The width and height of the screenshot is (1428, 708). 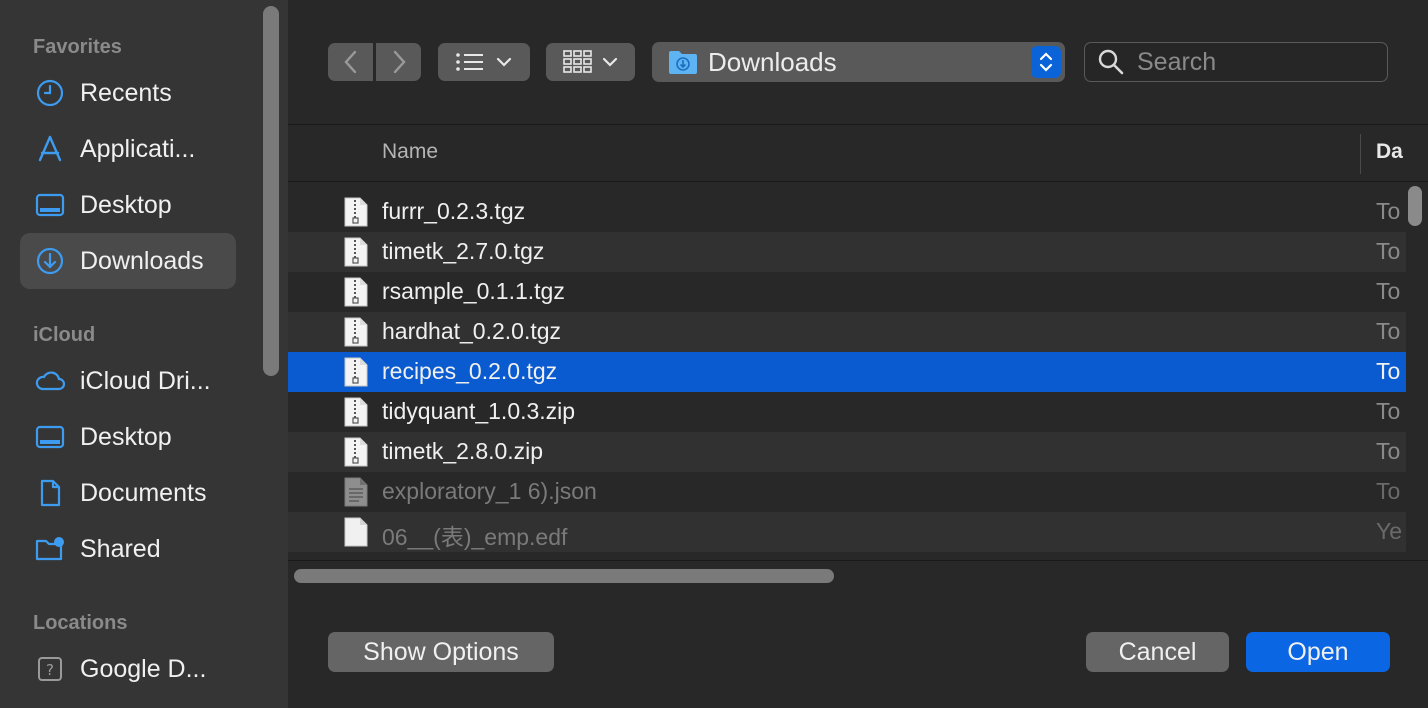 What do you see at coordinates (847, 292) in the screenshot?
I see `file-row: rsample_0.1.1.tgz To` at bounding box center [847, 292].